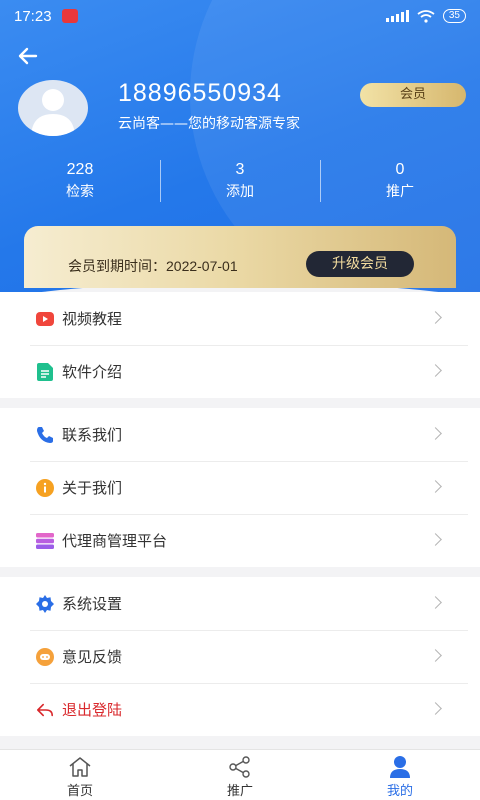  I want to click on stat-search: 228 检索, so click(80, 182).